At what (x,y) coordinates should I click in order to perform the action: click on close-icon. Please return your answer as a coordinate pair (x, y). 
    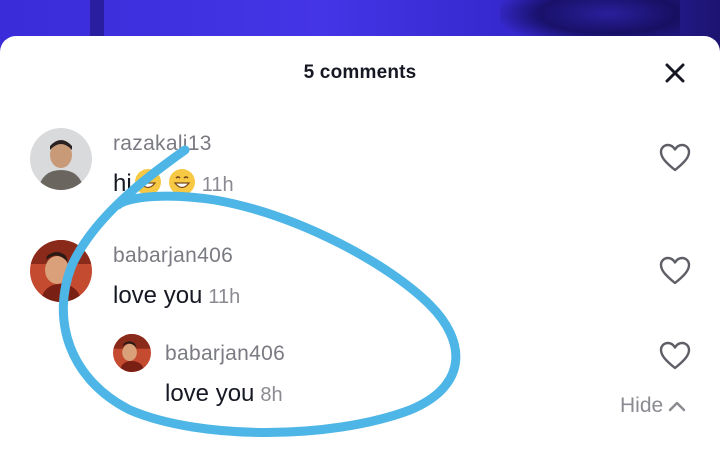
    Looking at the image, I should click on (675, 73).